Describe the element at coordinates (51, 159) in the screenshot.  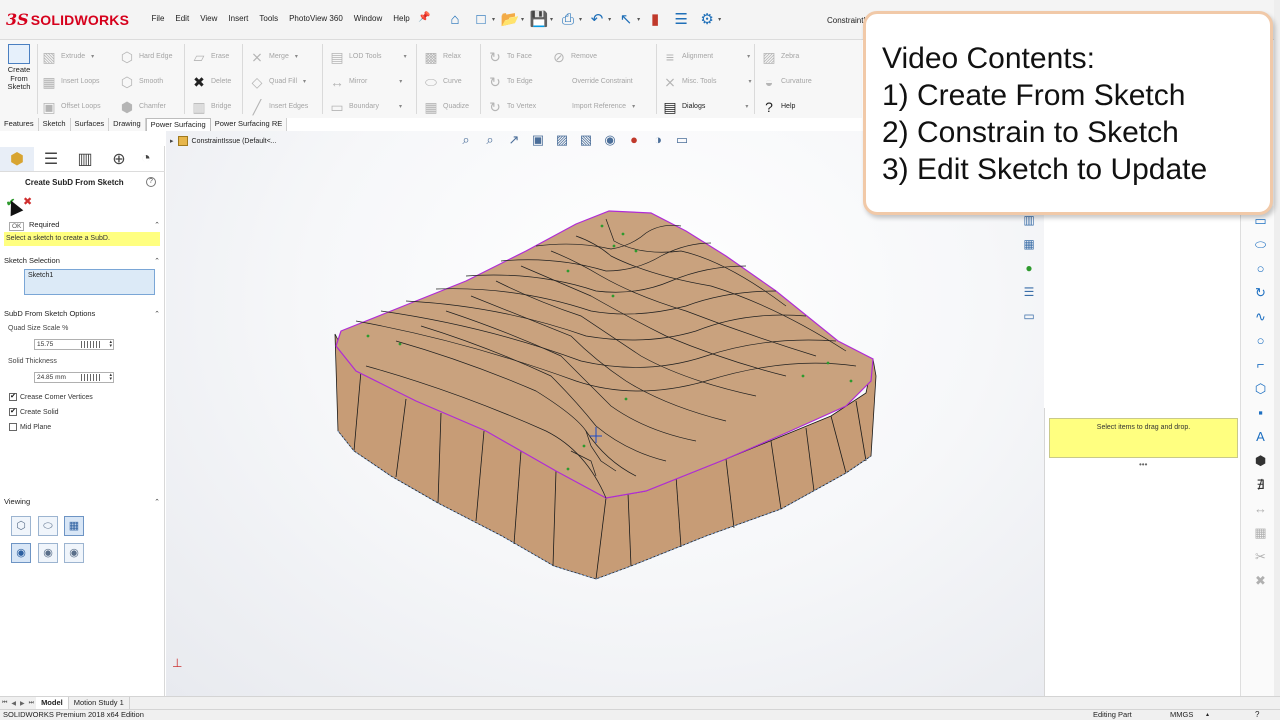
I see `property-manager-icon: ☰` at that location.